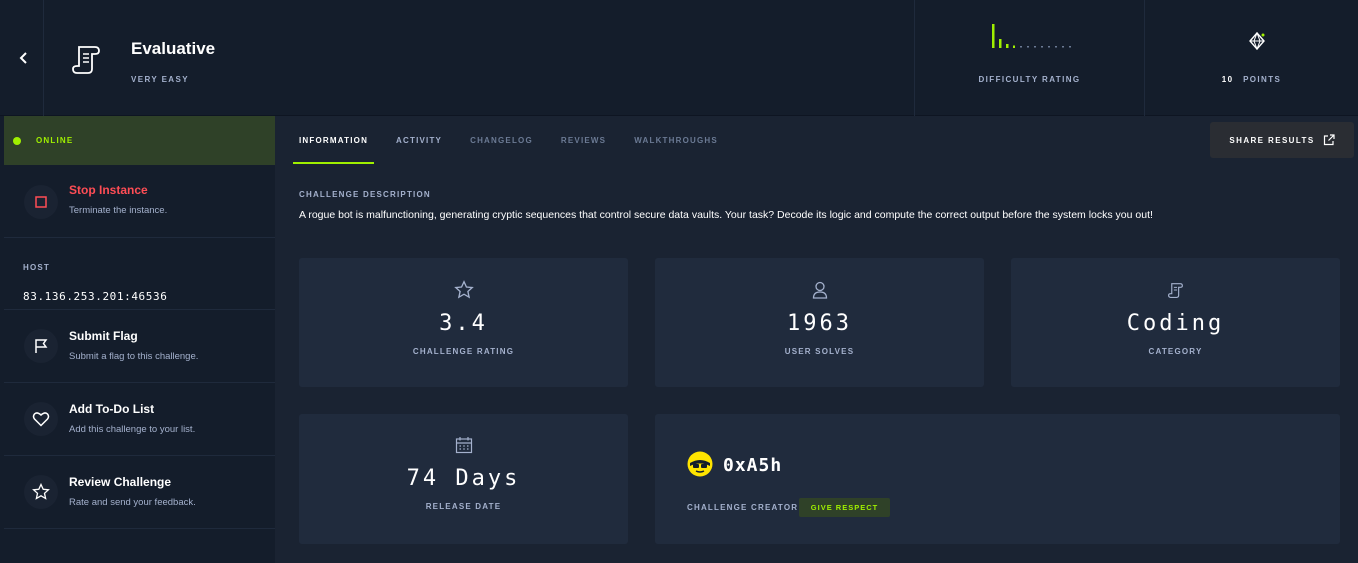  I want to click on stop-instance-title: Stop Instance, so click(108, 190).